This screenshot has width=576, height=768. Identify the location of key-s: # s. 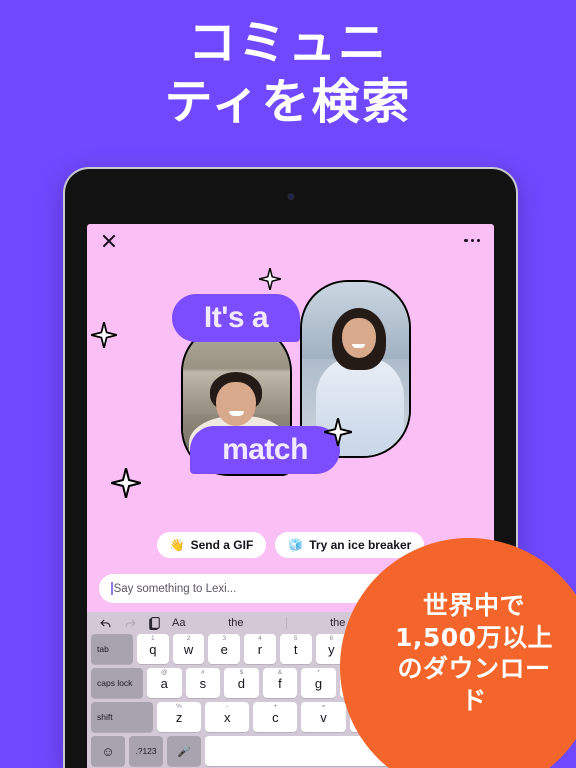
(203, 683).